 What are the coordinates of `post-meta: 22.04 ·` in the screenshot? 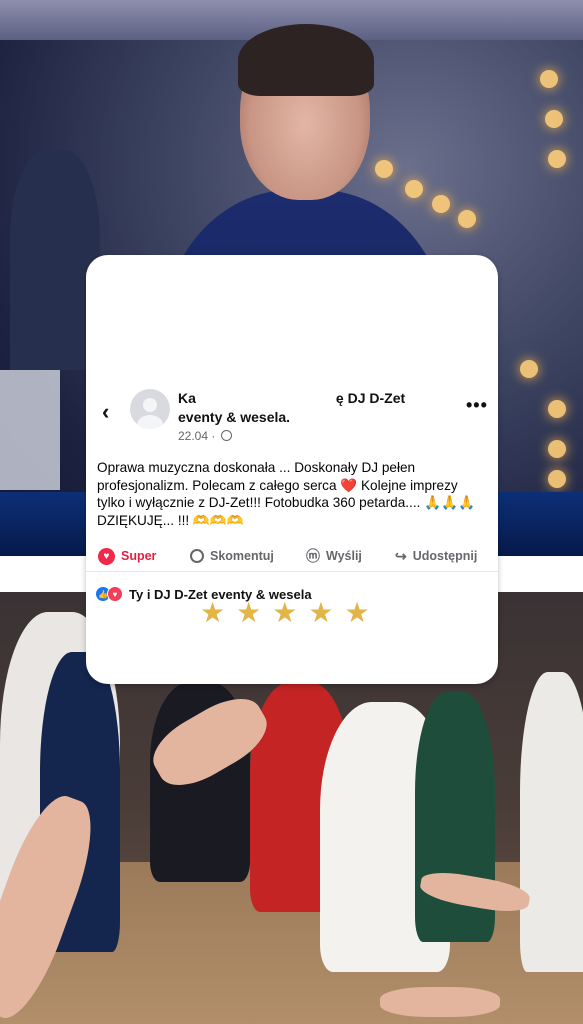 It's located at (205, 436).